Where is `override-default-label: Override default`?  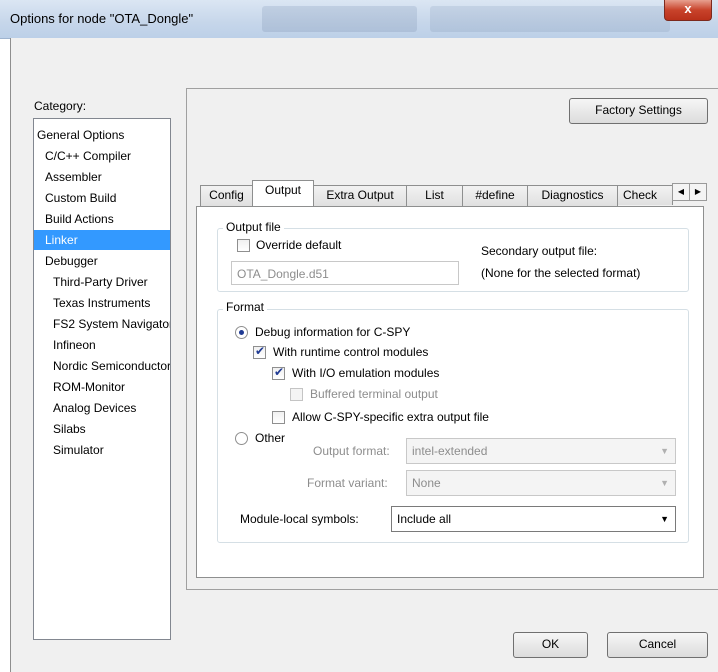 override-default-label: Override default is located at coordinates (299, 245).